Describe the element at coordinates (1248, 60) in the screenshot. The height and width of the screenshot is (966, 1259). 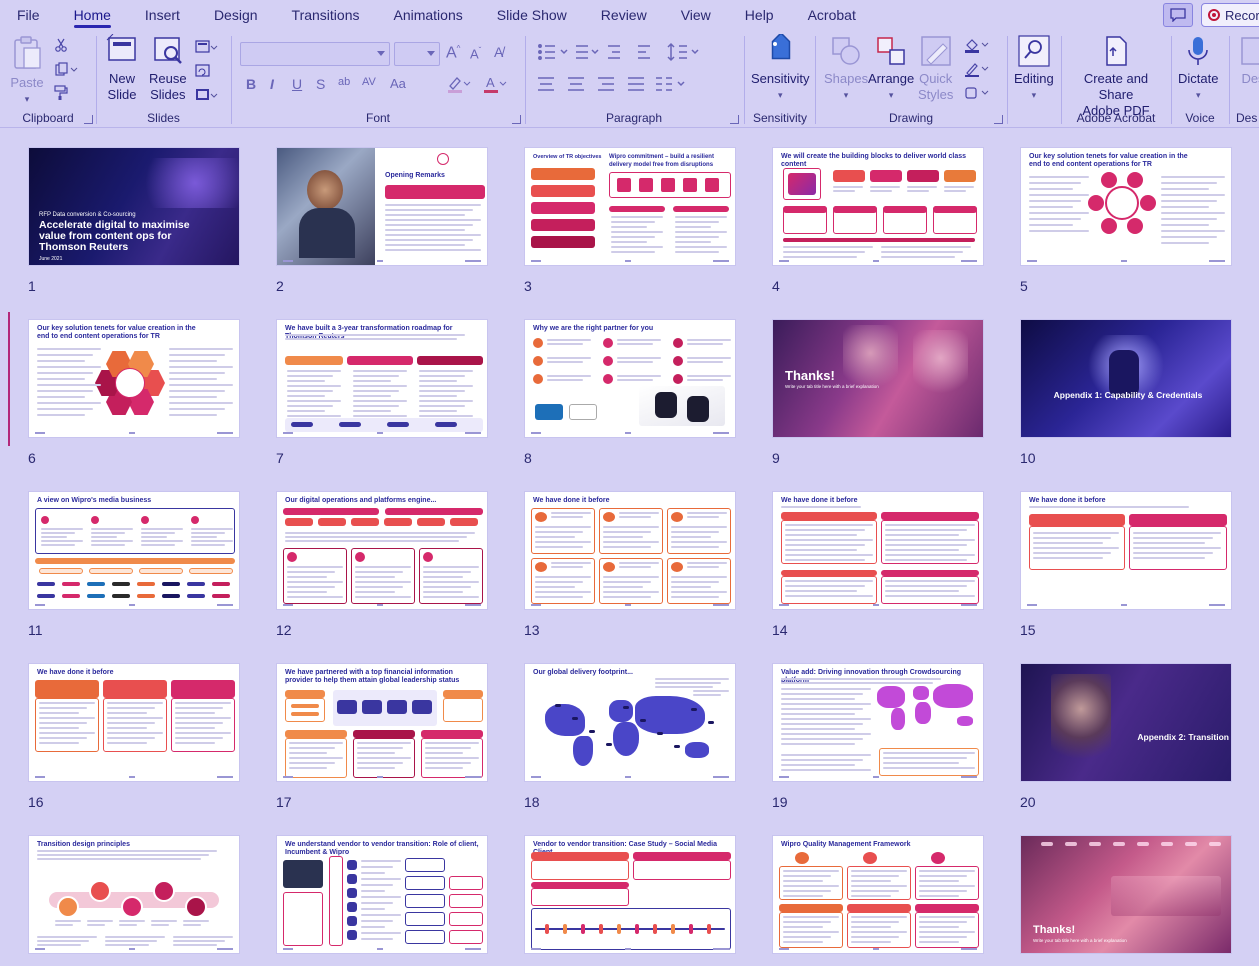
I see `designer-button: Des` at that location.